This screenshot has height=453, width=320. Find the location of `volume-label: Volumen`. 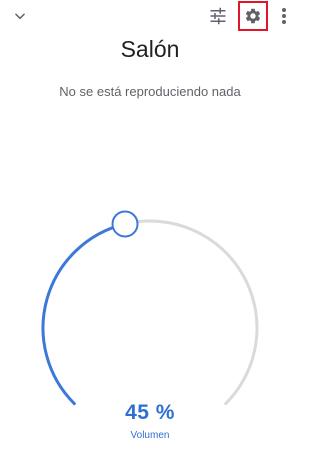

volume-label: Volumen is located at coordinates (150, 435).